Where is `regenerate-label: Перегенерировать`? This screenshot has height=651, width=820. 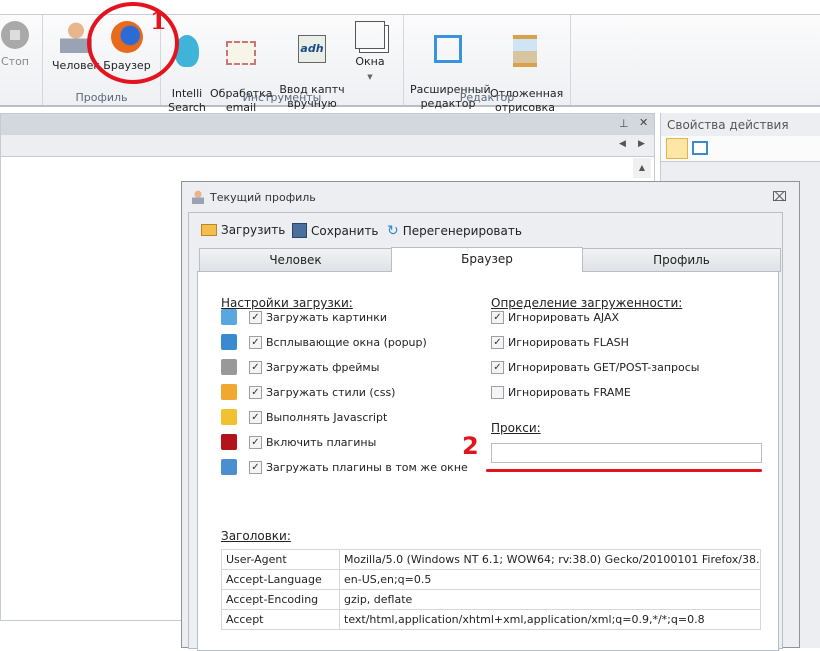 regenerate-label: Перегенерировать is located at coordinates (462, 231).